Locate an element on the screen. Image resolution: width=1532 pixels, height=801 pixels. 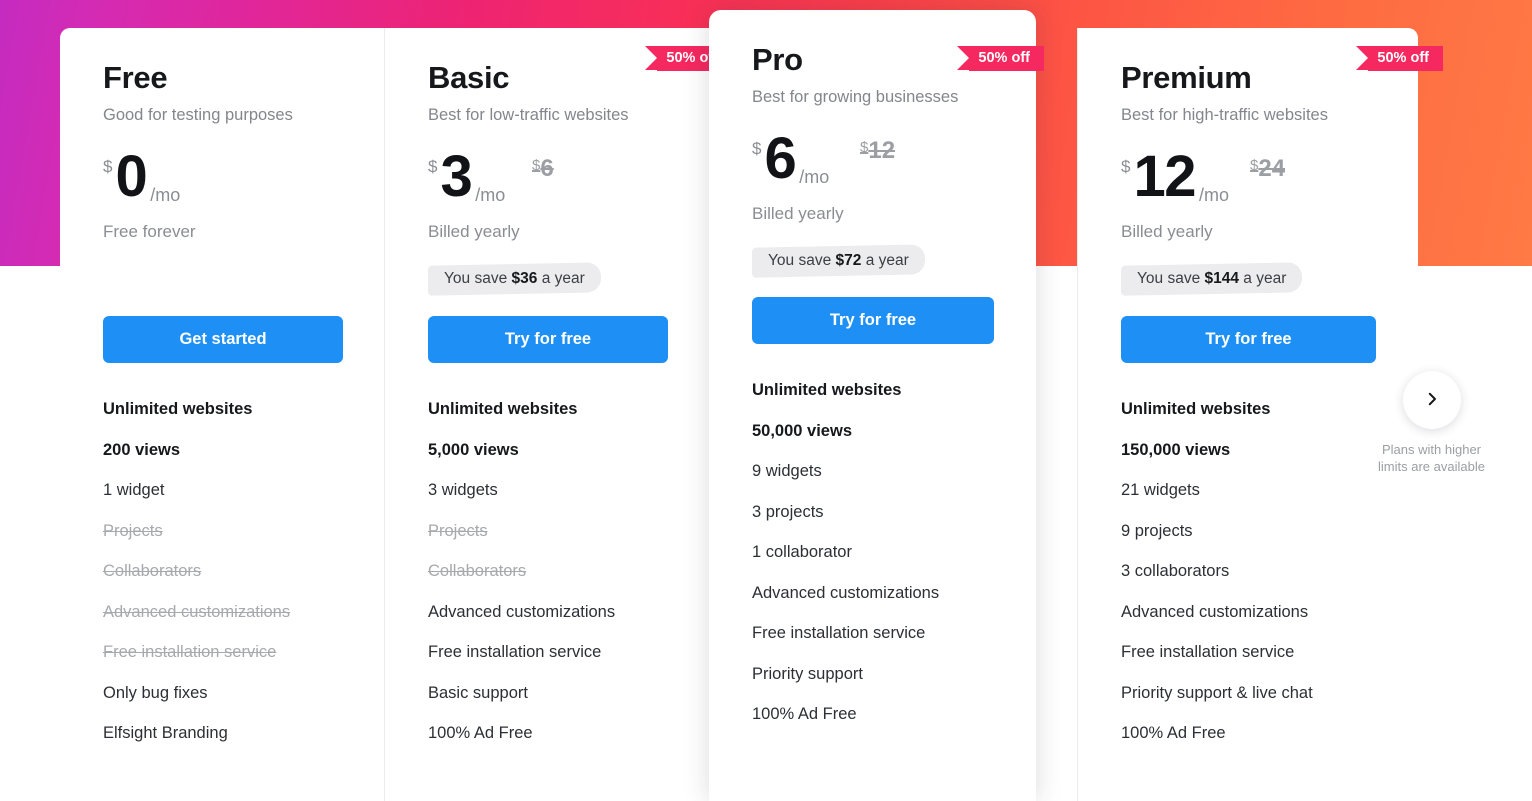
feature-item: Priority support is located at coordinates (807, 673).